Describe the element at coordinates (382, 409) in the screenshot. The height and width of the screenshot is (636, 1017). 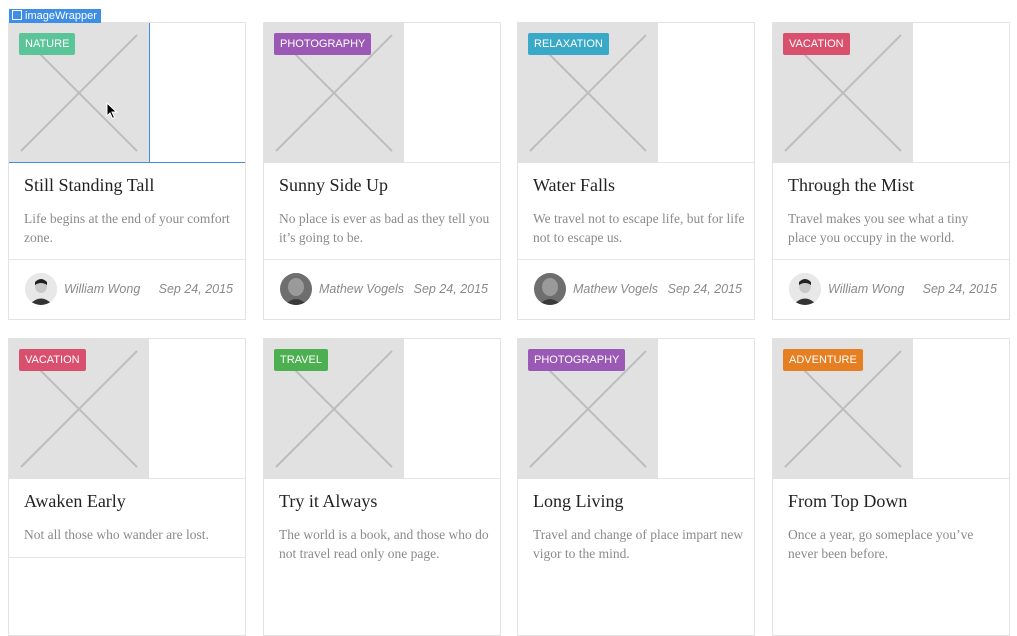
I see `image-wrapper: TRAVEL` at that location.